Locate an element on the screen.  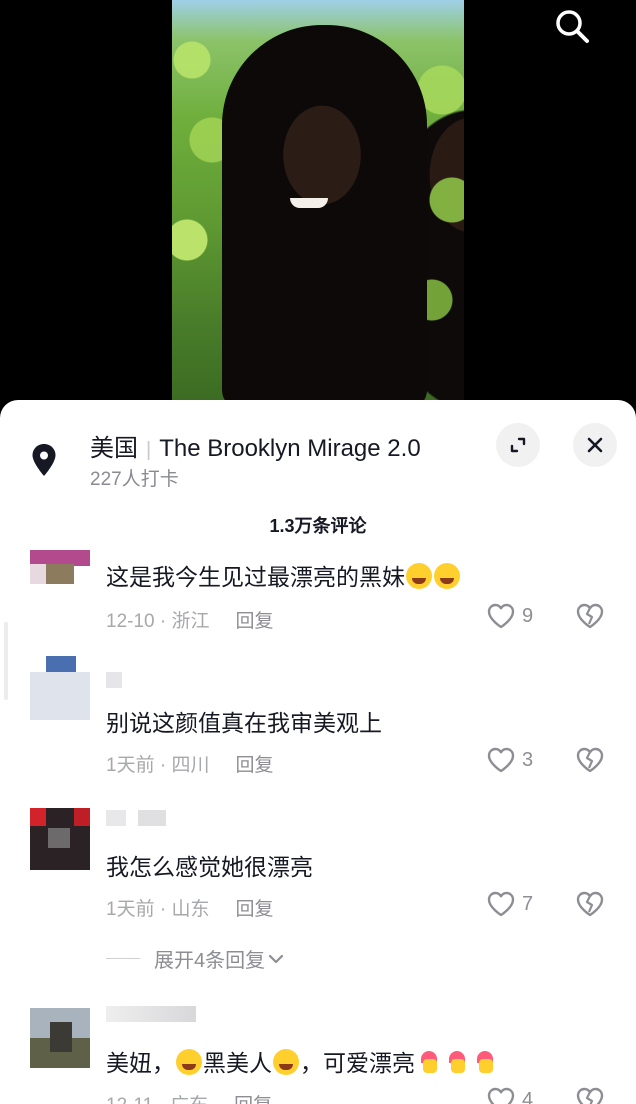
expand-replies-label: 展开4条回复 is located at coordinates (210, 961).